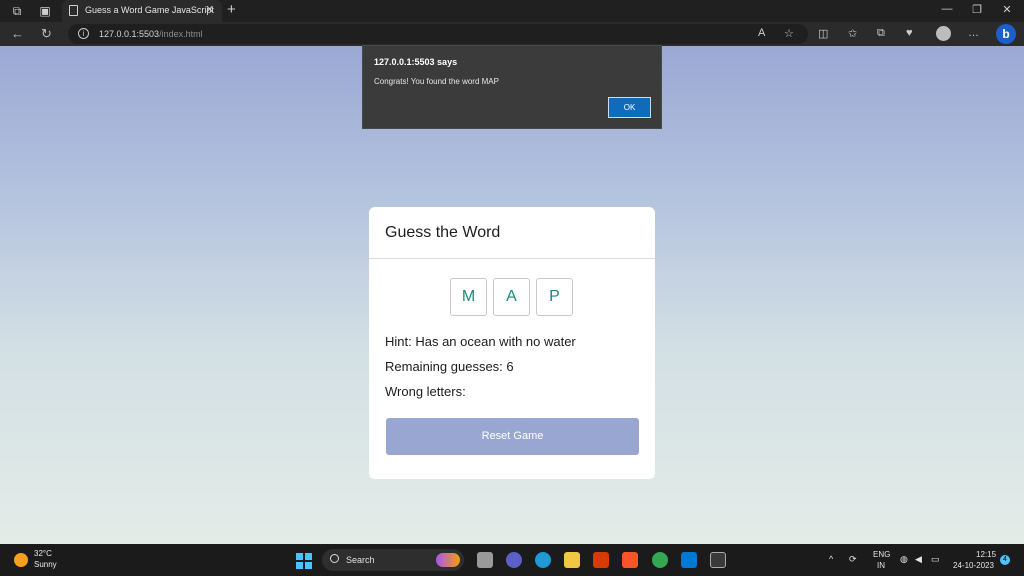 This screenshot has width=1024, height=576. What do you see at coordinates (512, 436) in the screenshot?
I see `reset-game-button: Reset Game` at bounding box center [512, 436].